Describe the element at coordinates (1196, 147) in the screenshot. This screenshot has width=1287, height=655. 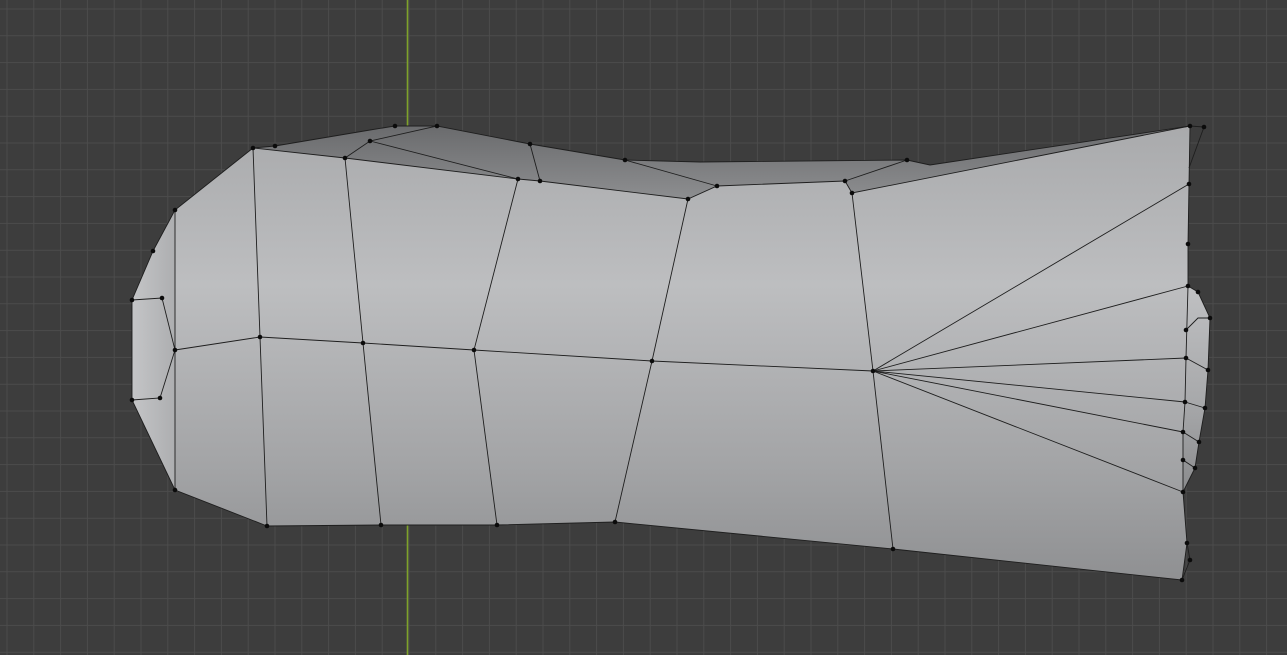
I see `mesh-edge` at that location.